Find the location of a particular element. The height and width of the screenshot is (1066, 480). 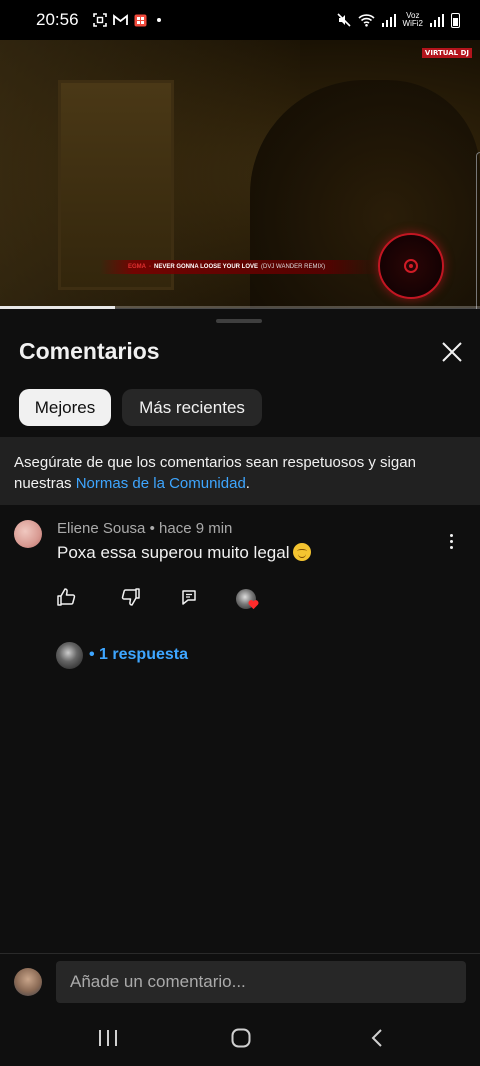

reply-button is located at coordinates (189, 597).